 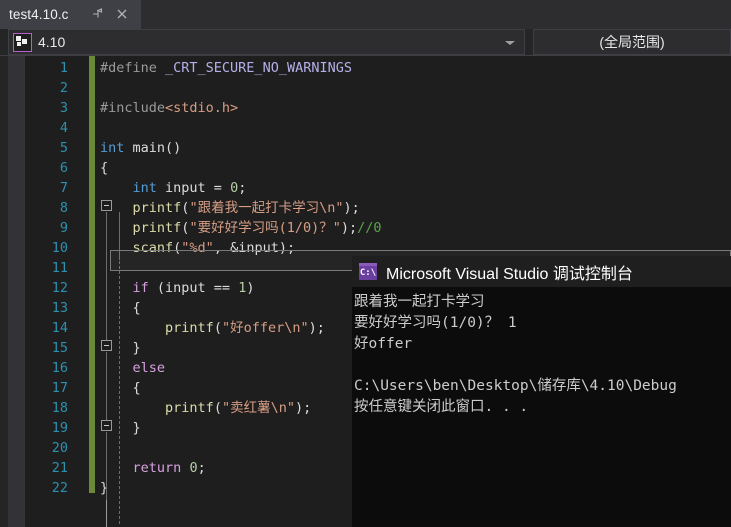 What do you see at coordinates (169, 468) in the screenshot?
I see `code-line-text: return 0;` at bounding box center [169, 468].